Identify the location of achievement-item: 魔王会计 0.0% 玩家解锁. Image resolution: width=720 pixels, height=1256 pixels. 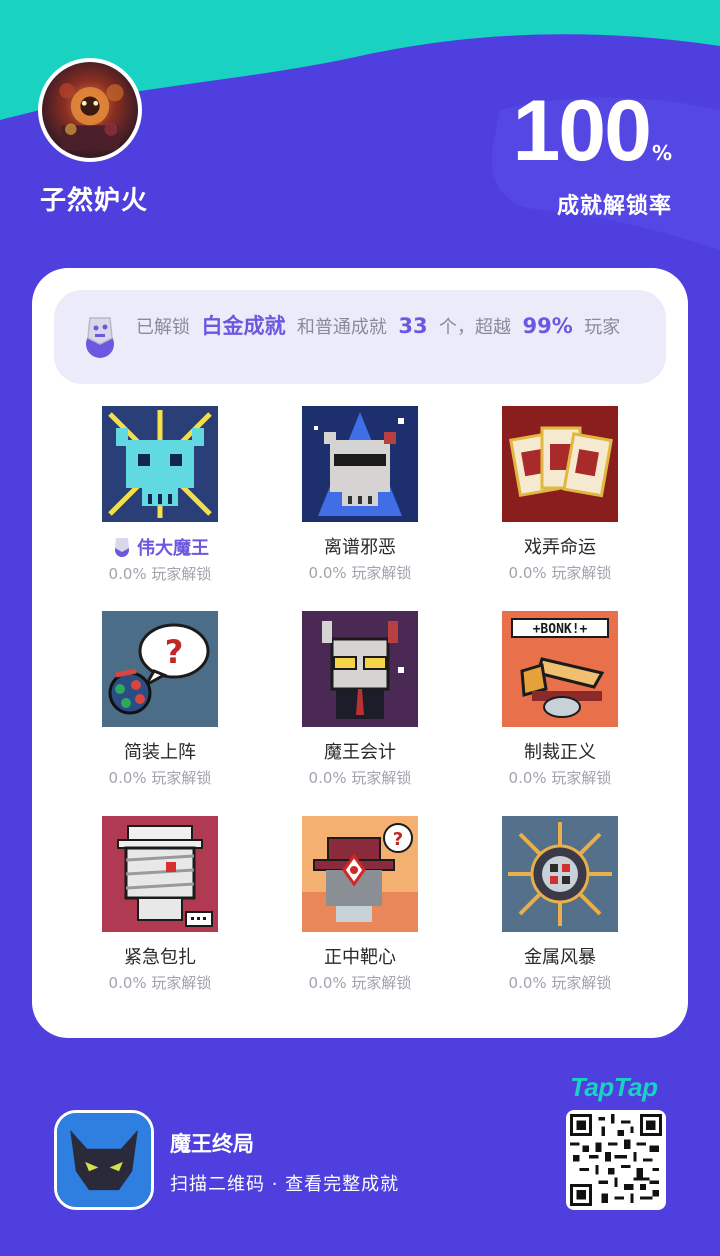
(360, 700).